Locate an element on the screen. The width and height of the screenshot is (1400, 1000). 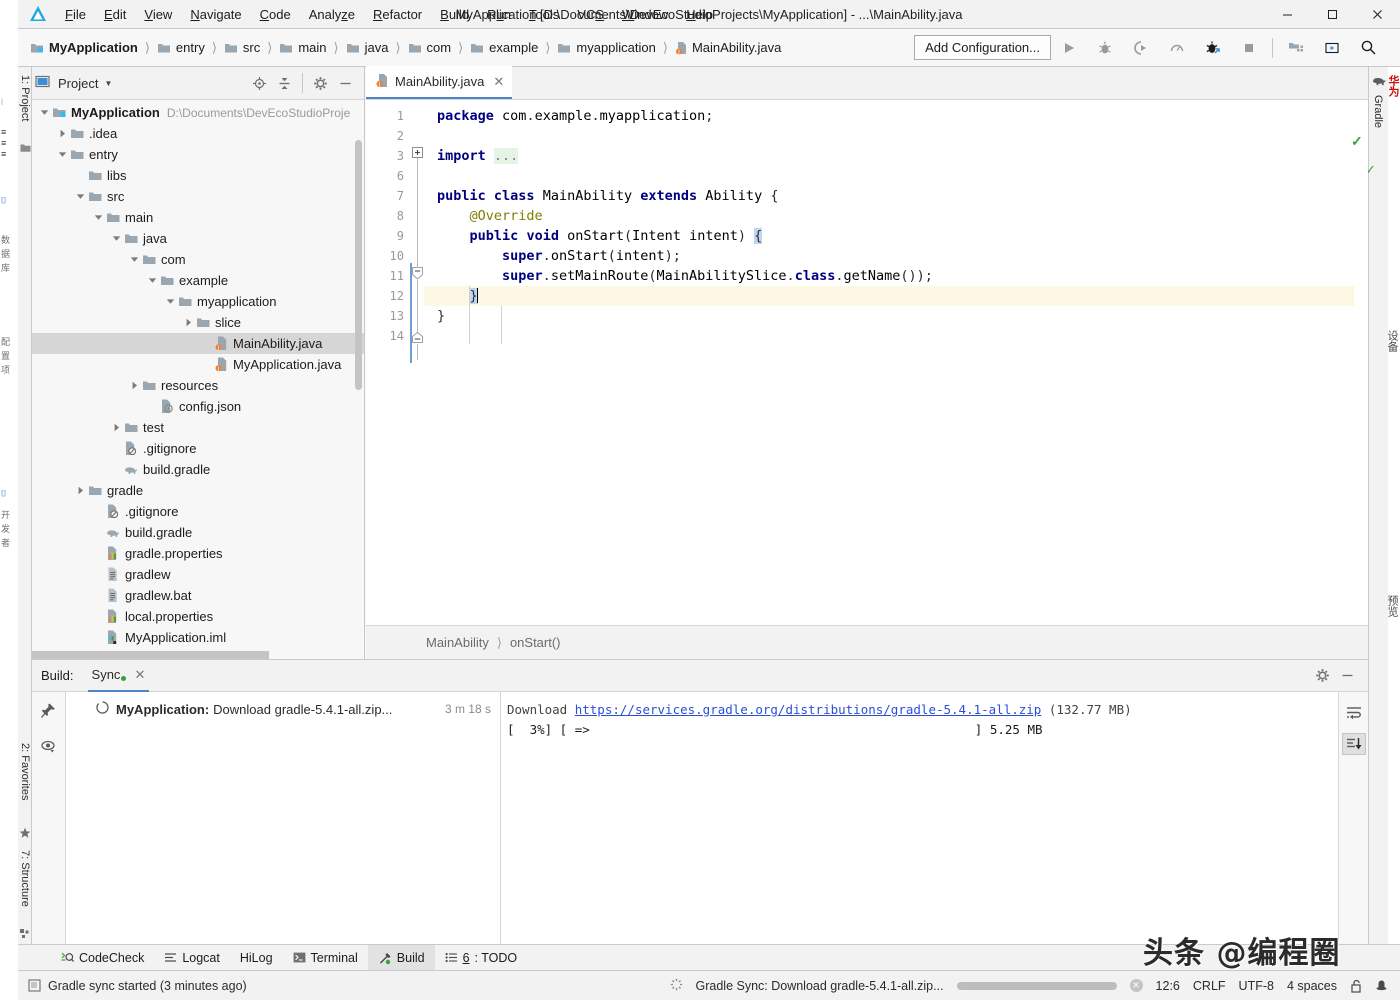
indent-setting: 4 spaces is located at coordinates (1312, 986).